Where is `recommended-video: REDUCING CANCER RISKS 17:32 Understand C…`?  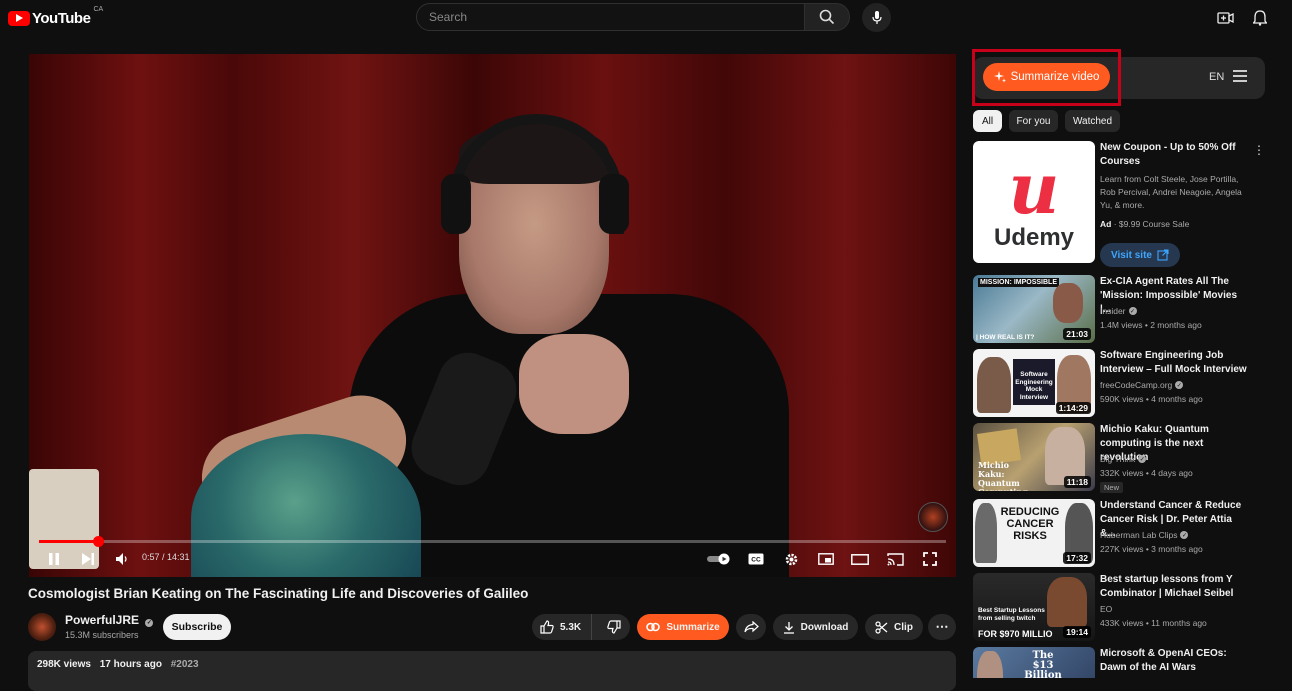 recommended-video: REDUCING CANCER RISKS 17:32 Understand C… is located at coordinates (1119, 534).